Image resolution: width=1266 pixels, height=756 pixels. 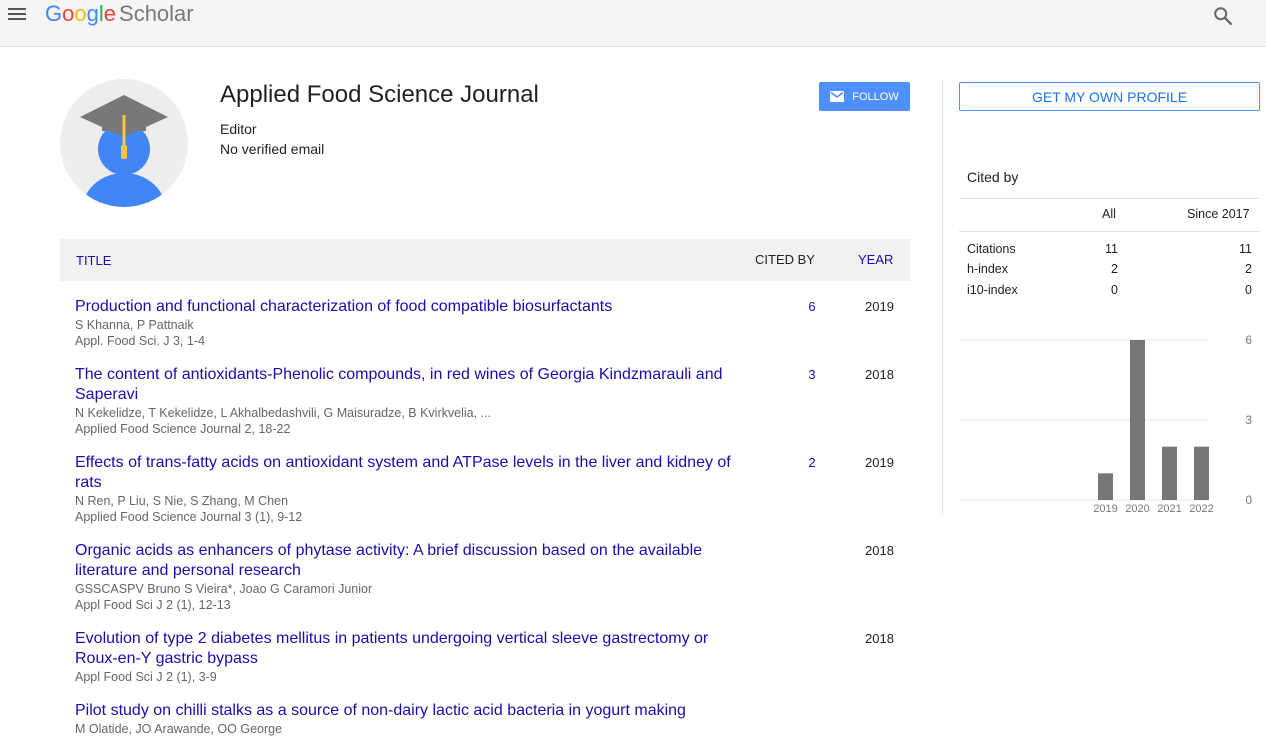 What do you see at coordinates (1105, 424) in the screenshot?
I see `citations-per-year-chart: 0 3 6 2019 2020 2021 2022` at bounding box center [1105, 424].